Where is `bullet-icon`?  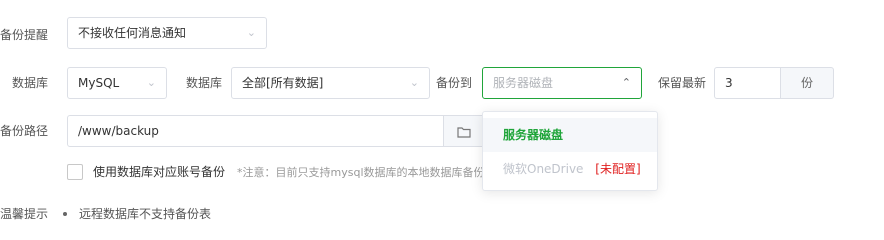
bullet-icon is located at coordinates (65, 214).